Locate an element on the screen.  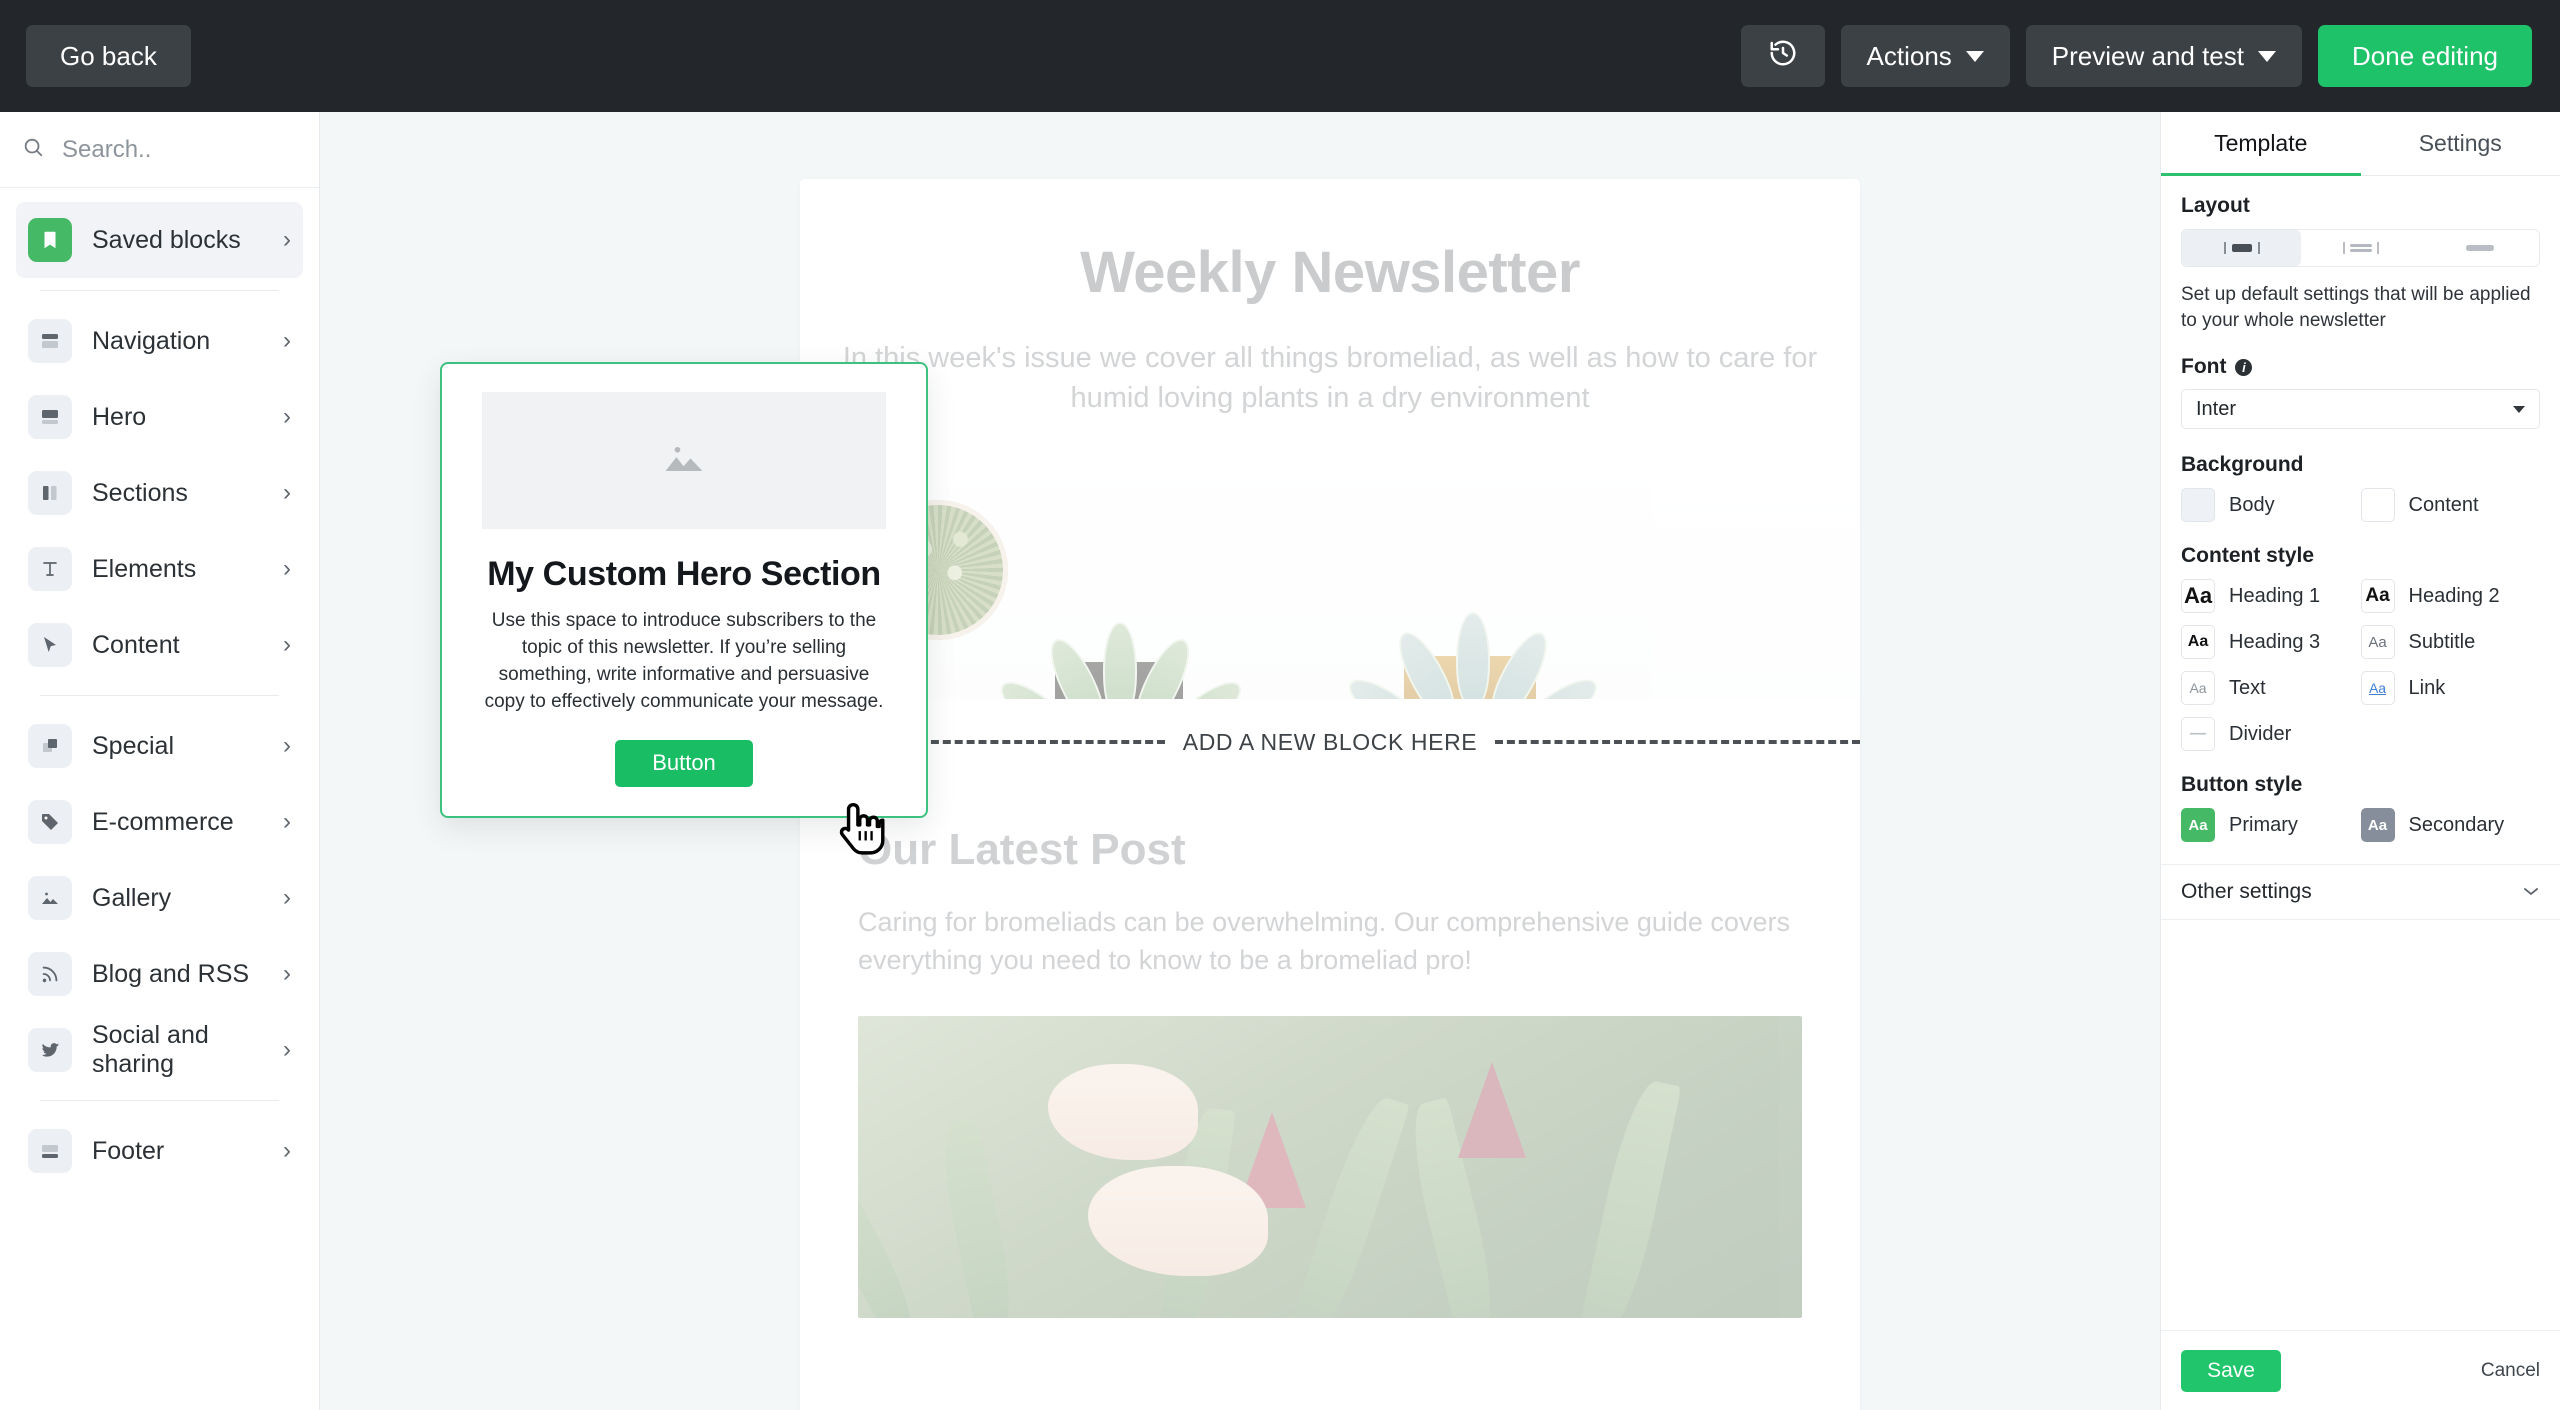
layout-option-group is located at coordinates (2360, 248).